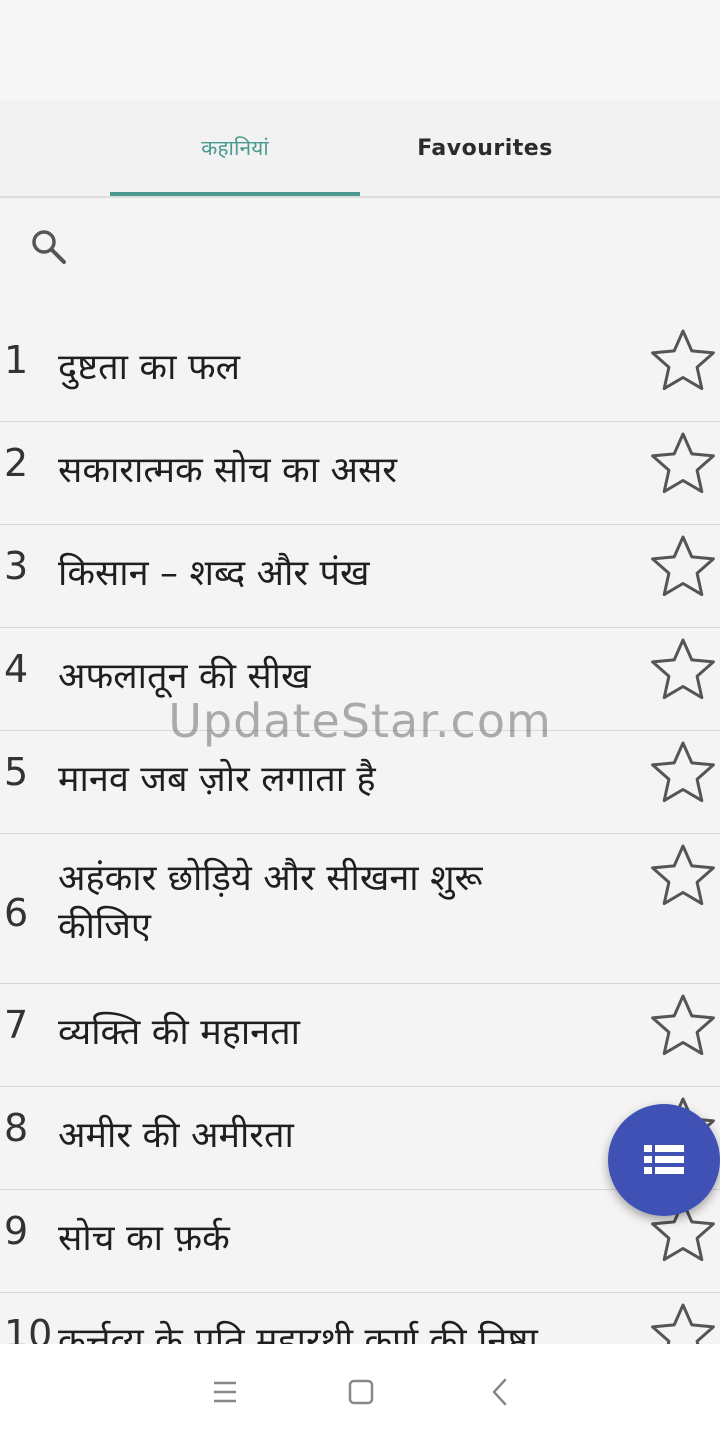 The image size is (720, 1440). I want to click on menu-icon, so click(225, 1392).